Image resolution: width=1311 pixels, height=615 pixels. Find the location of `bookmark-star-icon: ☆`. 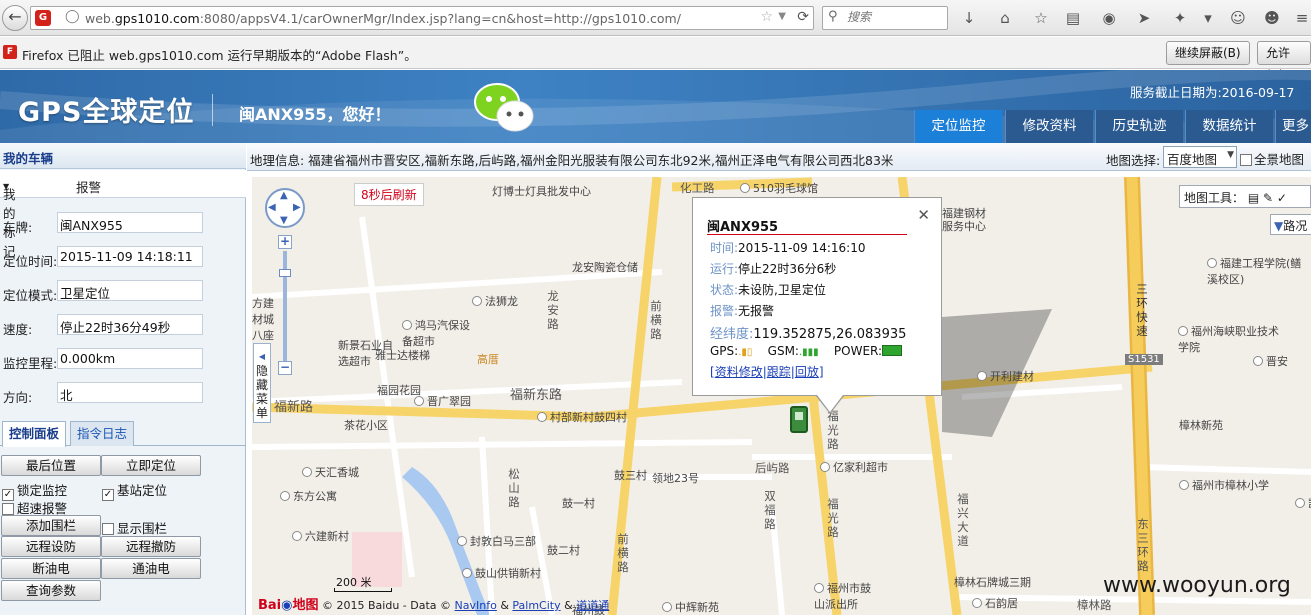

bookmark-star-icon: ☆ is located at coordinates (766, 17).